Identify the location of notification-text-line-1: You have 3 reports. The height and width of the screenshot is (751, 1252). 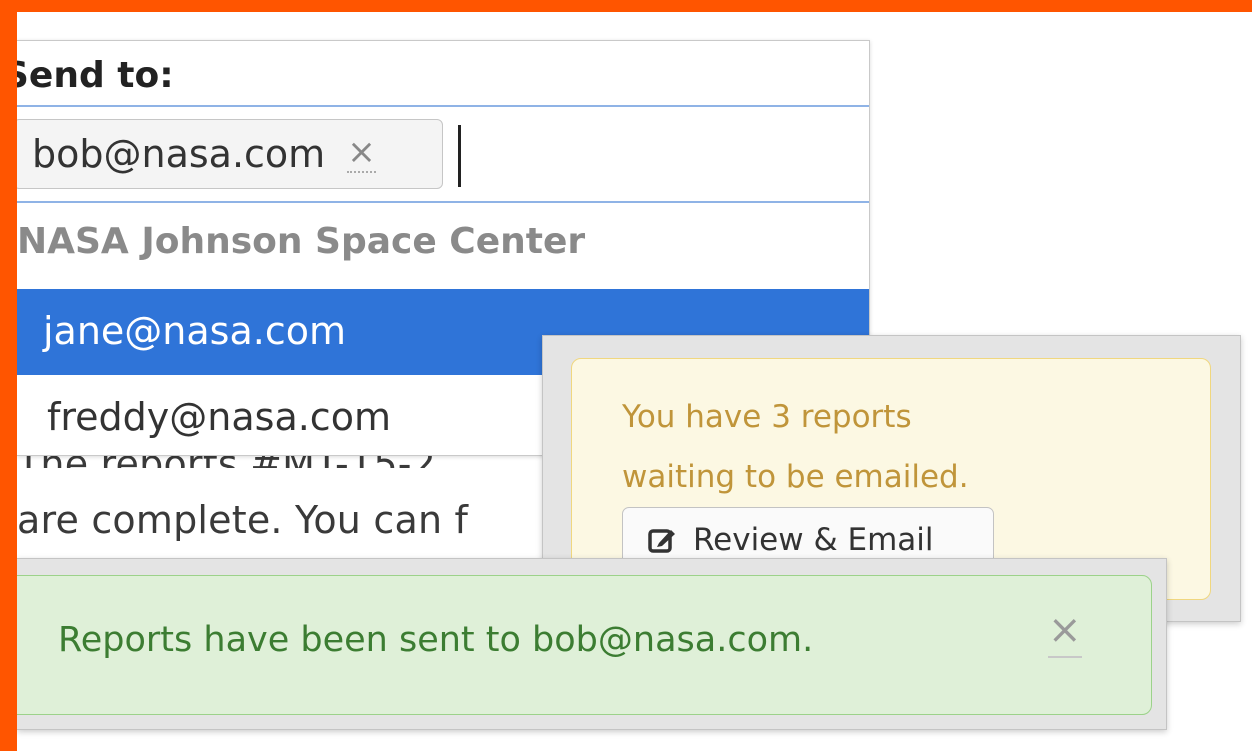
(767, 417).